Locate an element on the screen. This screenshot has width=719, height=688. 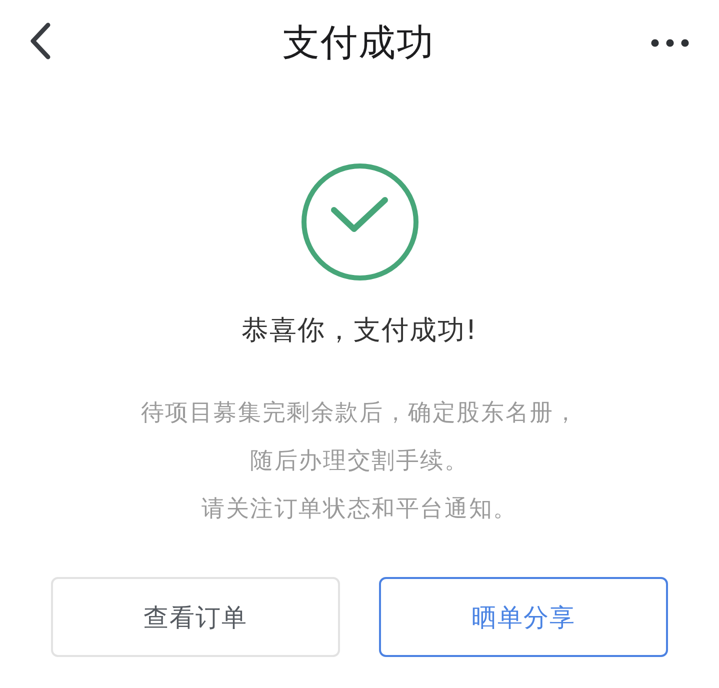
more-dots-icon is located at coordinates (670, 43).